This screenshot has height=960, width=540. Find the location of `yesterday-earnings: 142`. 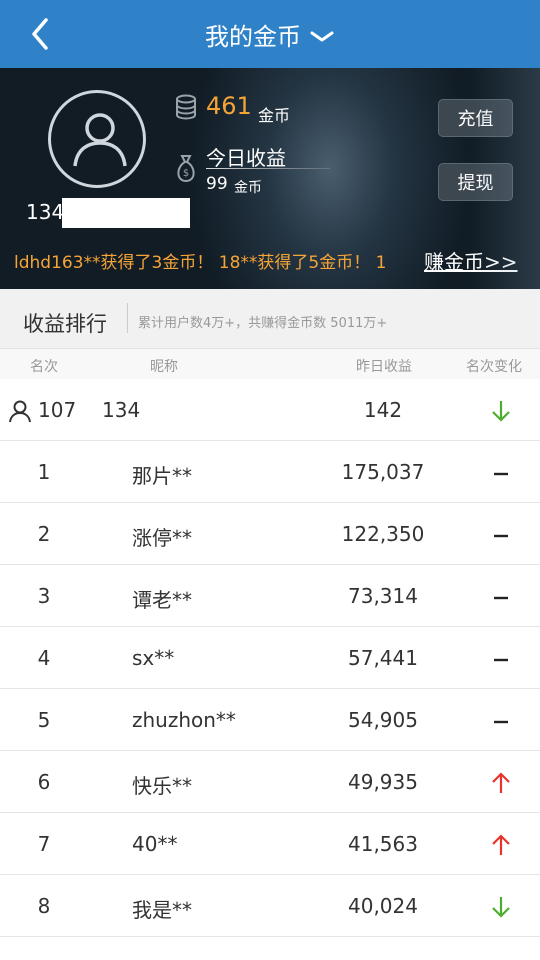

yesterday-earnings: 142 is located at coordinates (383, 410).